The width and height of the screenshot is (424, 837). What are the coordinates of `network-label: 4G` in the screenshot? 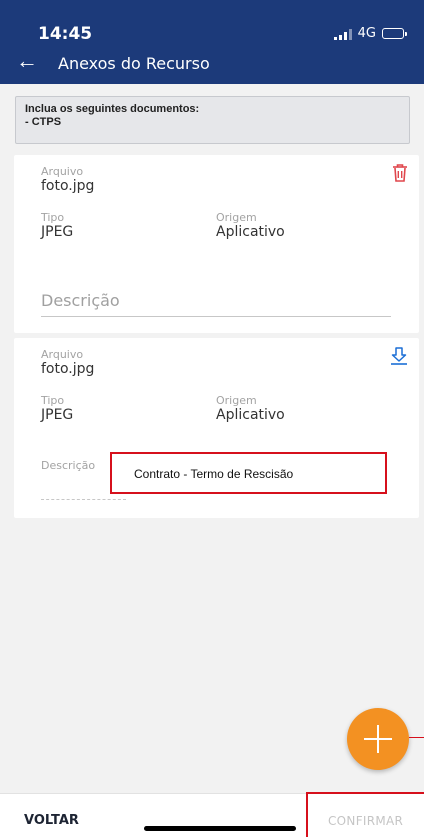 It's located at (366, 33).